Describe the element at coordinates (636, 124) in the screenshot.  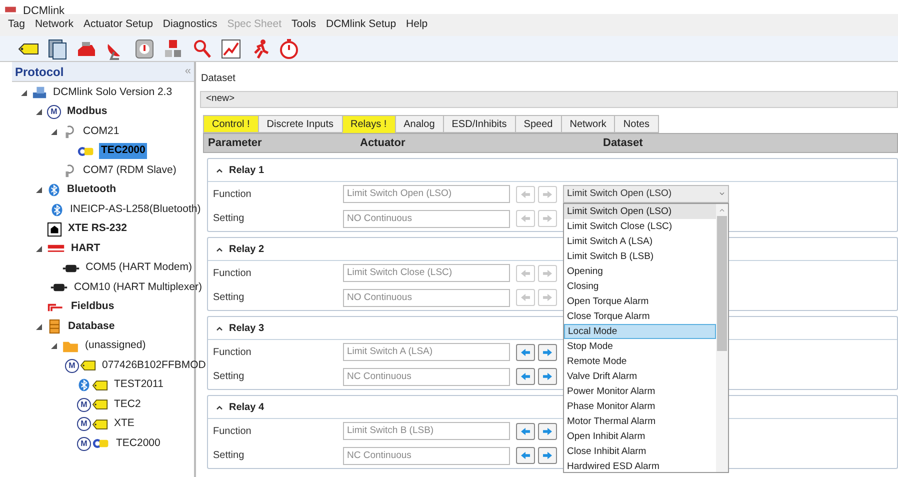
I see `tab: Notes` at that location.